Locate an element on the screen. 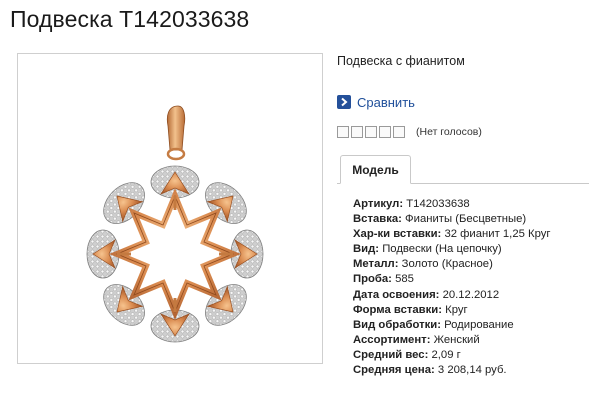  spec-row: Вид: Подвески (На цепочку) is located at coordinates (473, 249).